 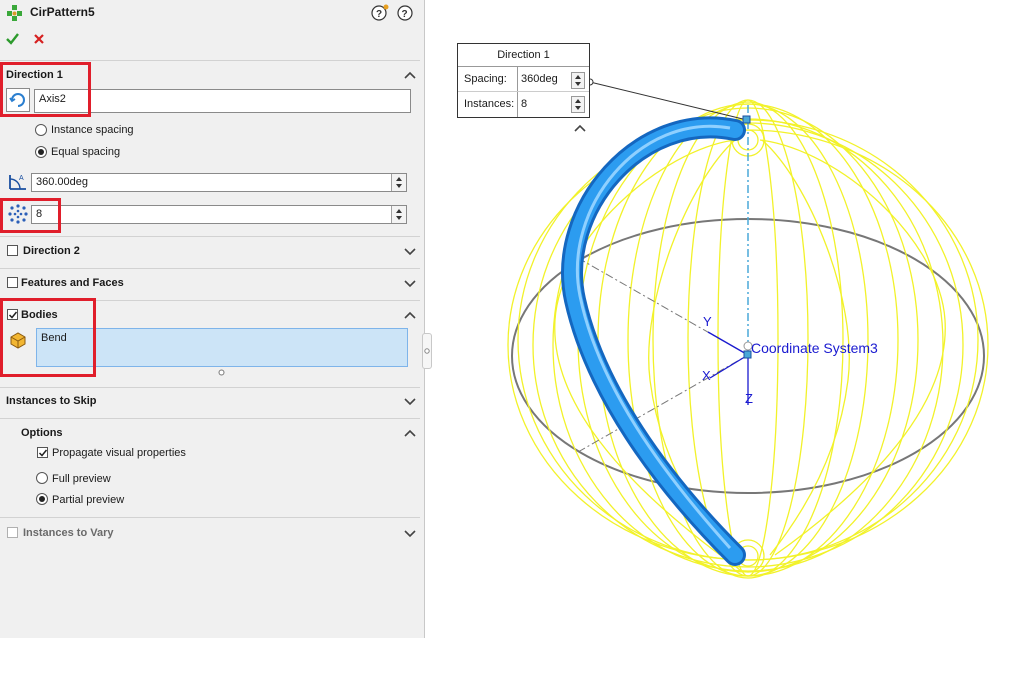 I want to click on features-faces-checkbox, so click(x=12, y=282).